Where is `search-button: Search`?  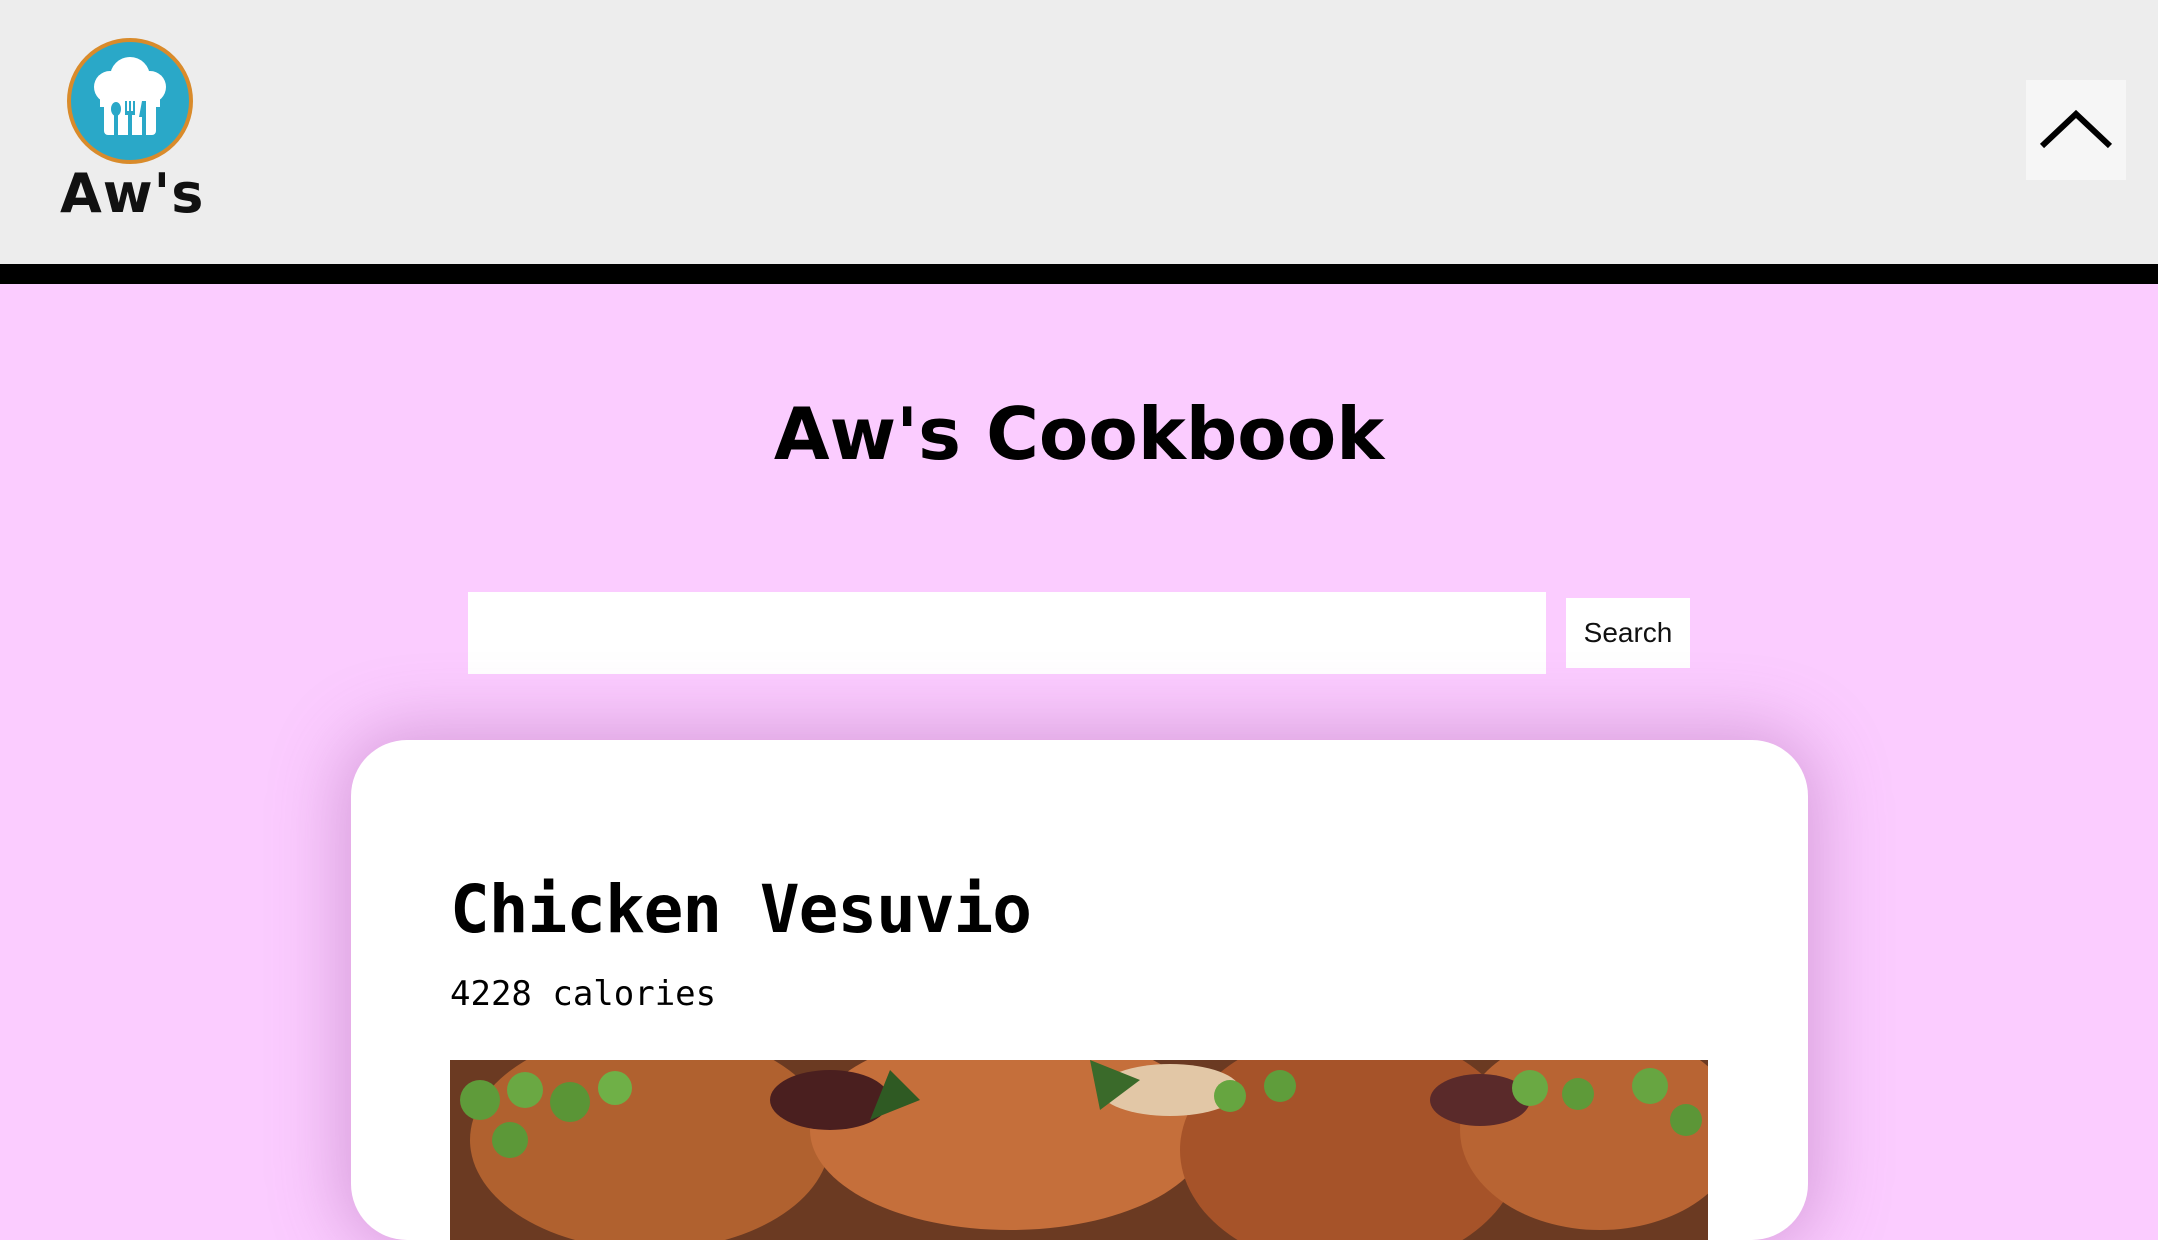
search-button: Search is located at coordinates (1628, 633).